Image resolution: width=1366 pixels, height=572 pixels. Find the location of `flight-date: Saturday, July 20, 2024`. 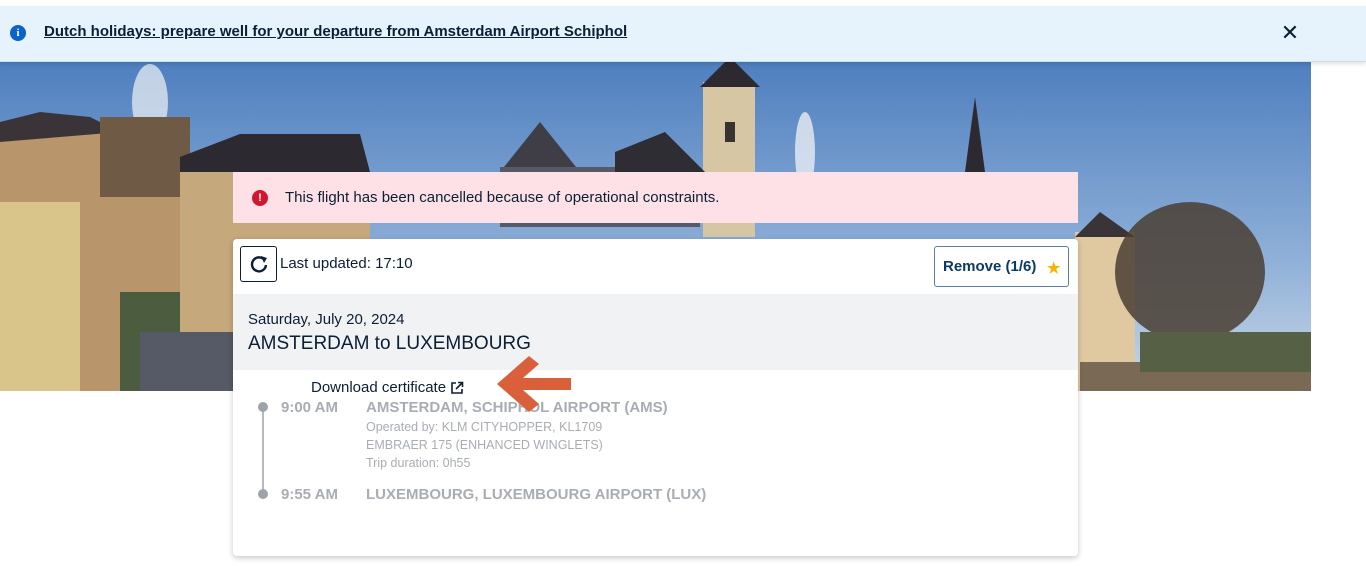

flight-date: Saturday, July 20, 2024 is located at coordinates (326, 319).